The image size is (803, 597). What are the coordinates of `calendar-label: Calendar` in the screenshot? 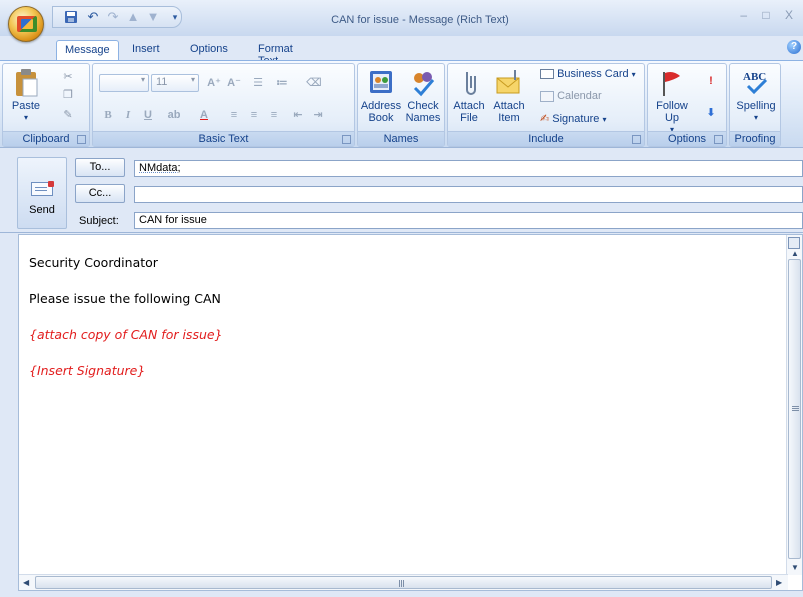 It's located at (579, 96).